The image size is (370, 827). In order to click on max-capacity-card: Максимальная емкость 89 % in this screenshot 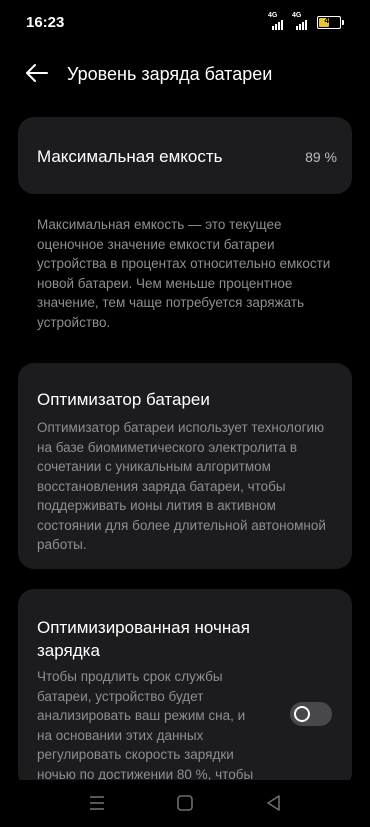, I will do `click(185, 155)`.